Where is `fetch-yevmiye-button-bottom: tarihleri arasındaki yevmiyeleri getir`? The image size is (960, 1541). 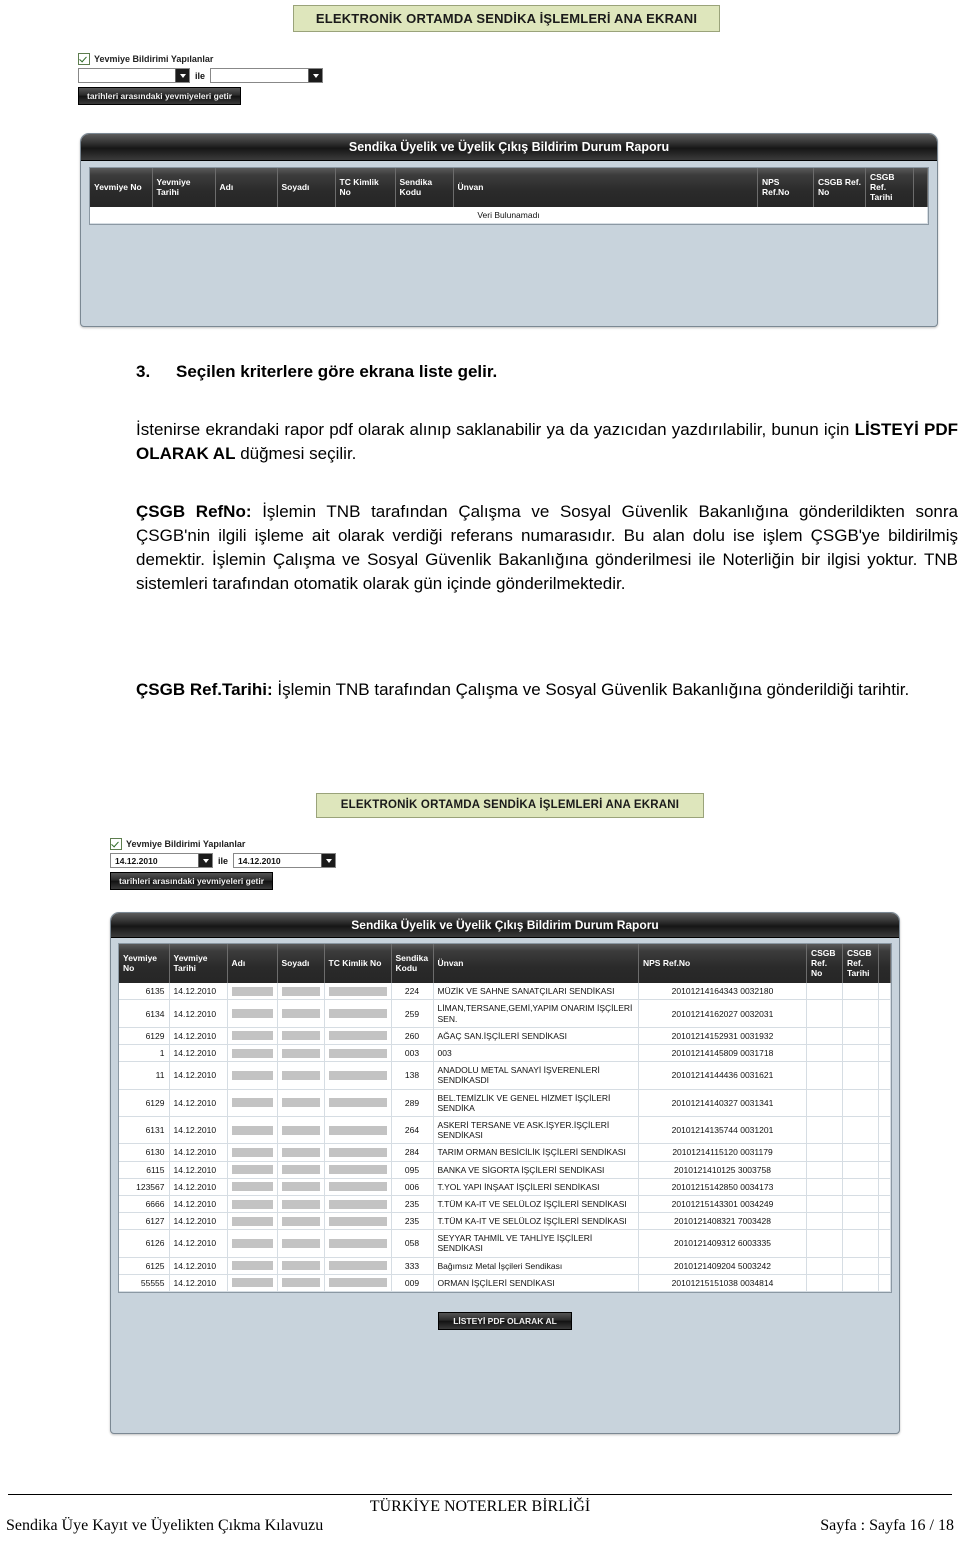
fetch-yevmiye-button-bottom: tarihleri arasındaki yevmiyeleri getir is located at coordinates (192, 881).